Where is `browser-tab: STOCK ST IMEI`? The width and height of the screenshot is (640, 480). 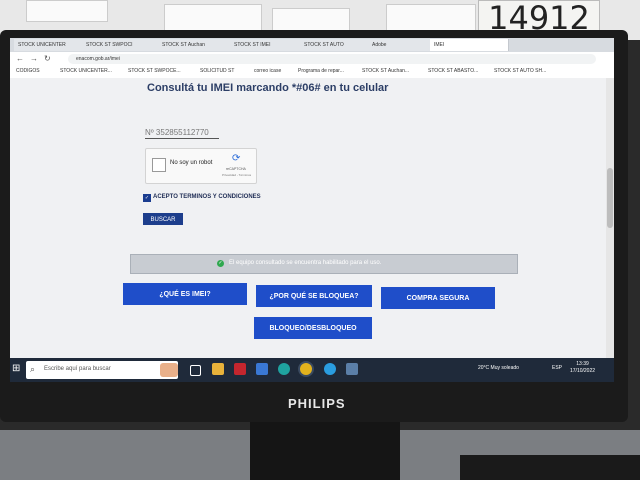 browser-tab: STOCK ST IMEI is located at coordinates (266, 45).